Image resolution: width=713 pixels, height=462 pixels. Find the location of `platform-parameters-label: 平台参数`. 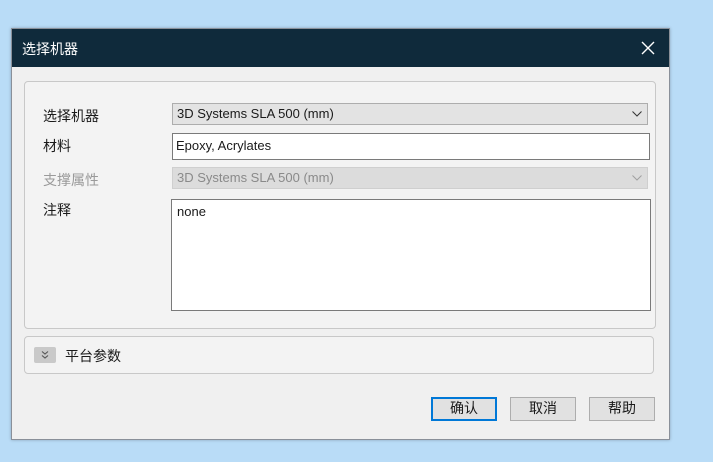

platform-parameters-label: 平台参数 is located at coordinates (93, 357).